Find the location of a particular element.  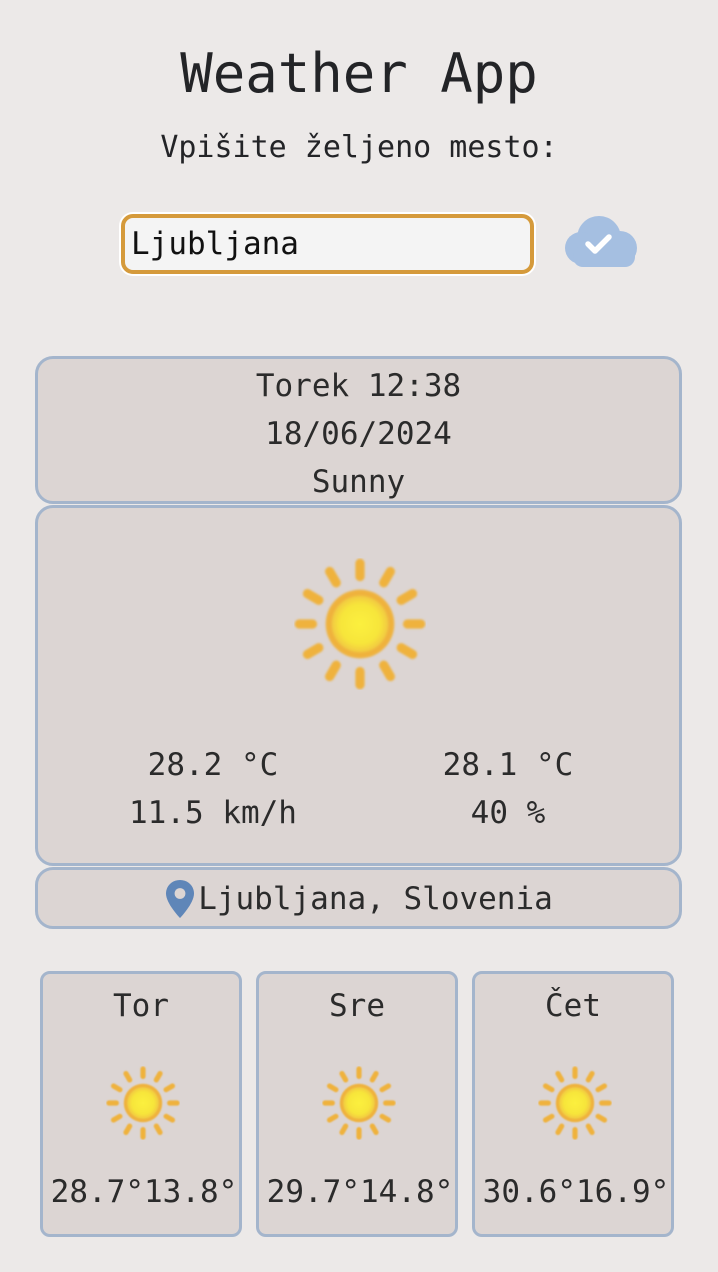

forecast-day-name: Sre is located at coordinates (357, 1006).